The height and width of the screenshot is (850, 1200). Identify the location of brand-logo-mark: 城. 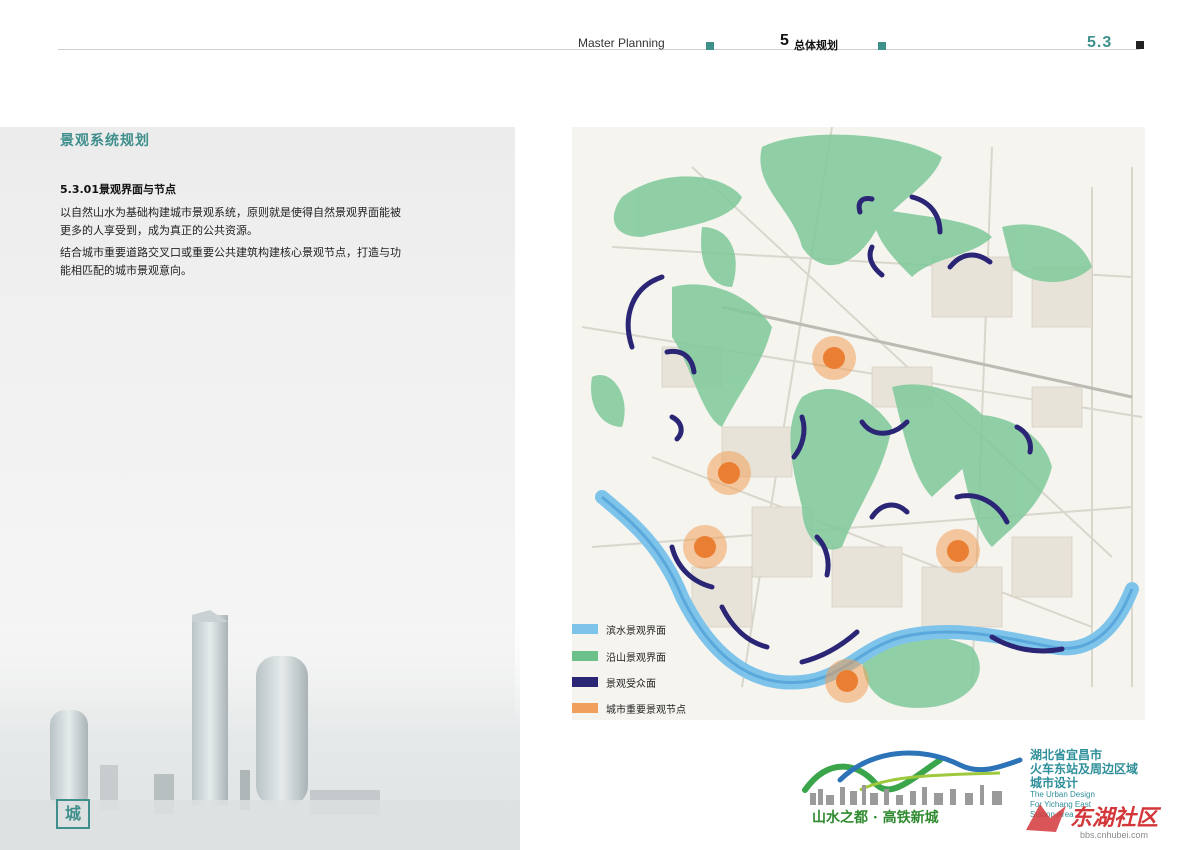
(73, 814).